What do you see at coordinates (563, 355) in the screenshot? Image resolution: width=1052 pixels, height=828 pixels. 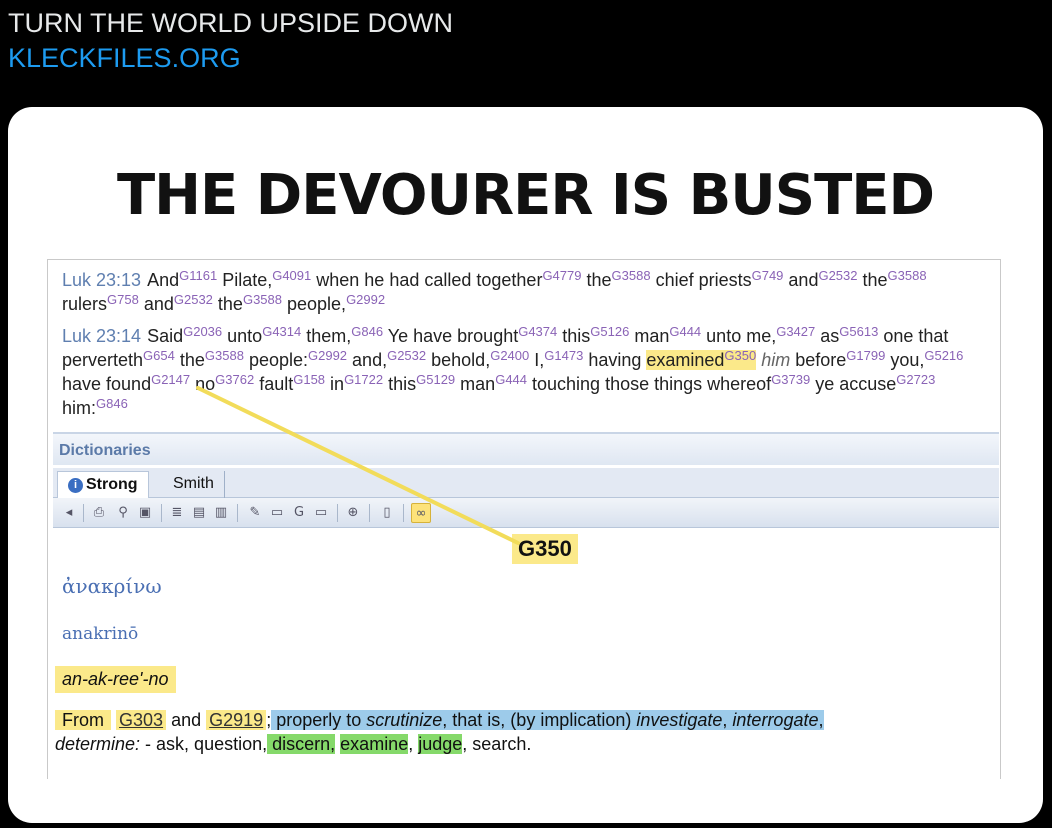 I see `strongs-tag: G1473` at bounding box center [563, 355].